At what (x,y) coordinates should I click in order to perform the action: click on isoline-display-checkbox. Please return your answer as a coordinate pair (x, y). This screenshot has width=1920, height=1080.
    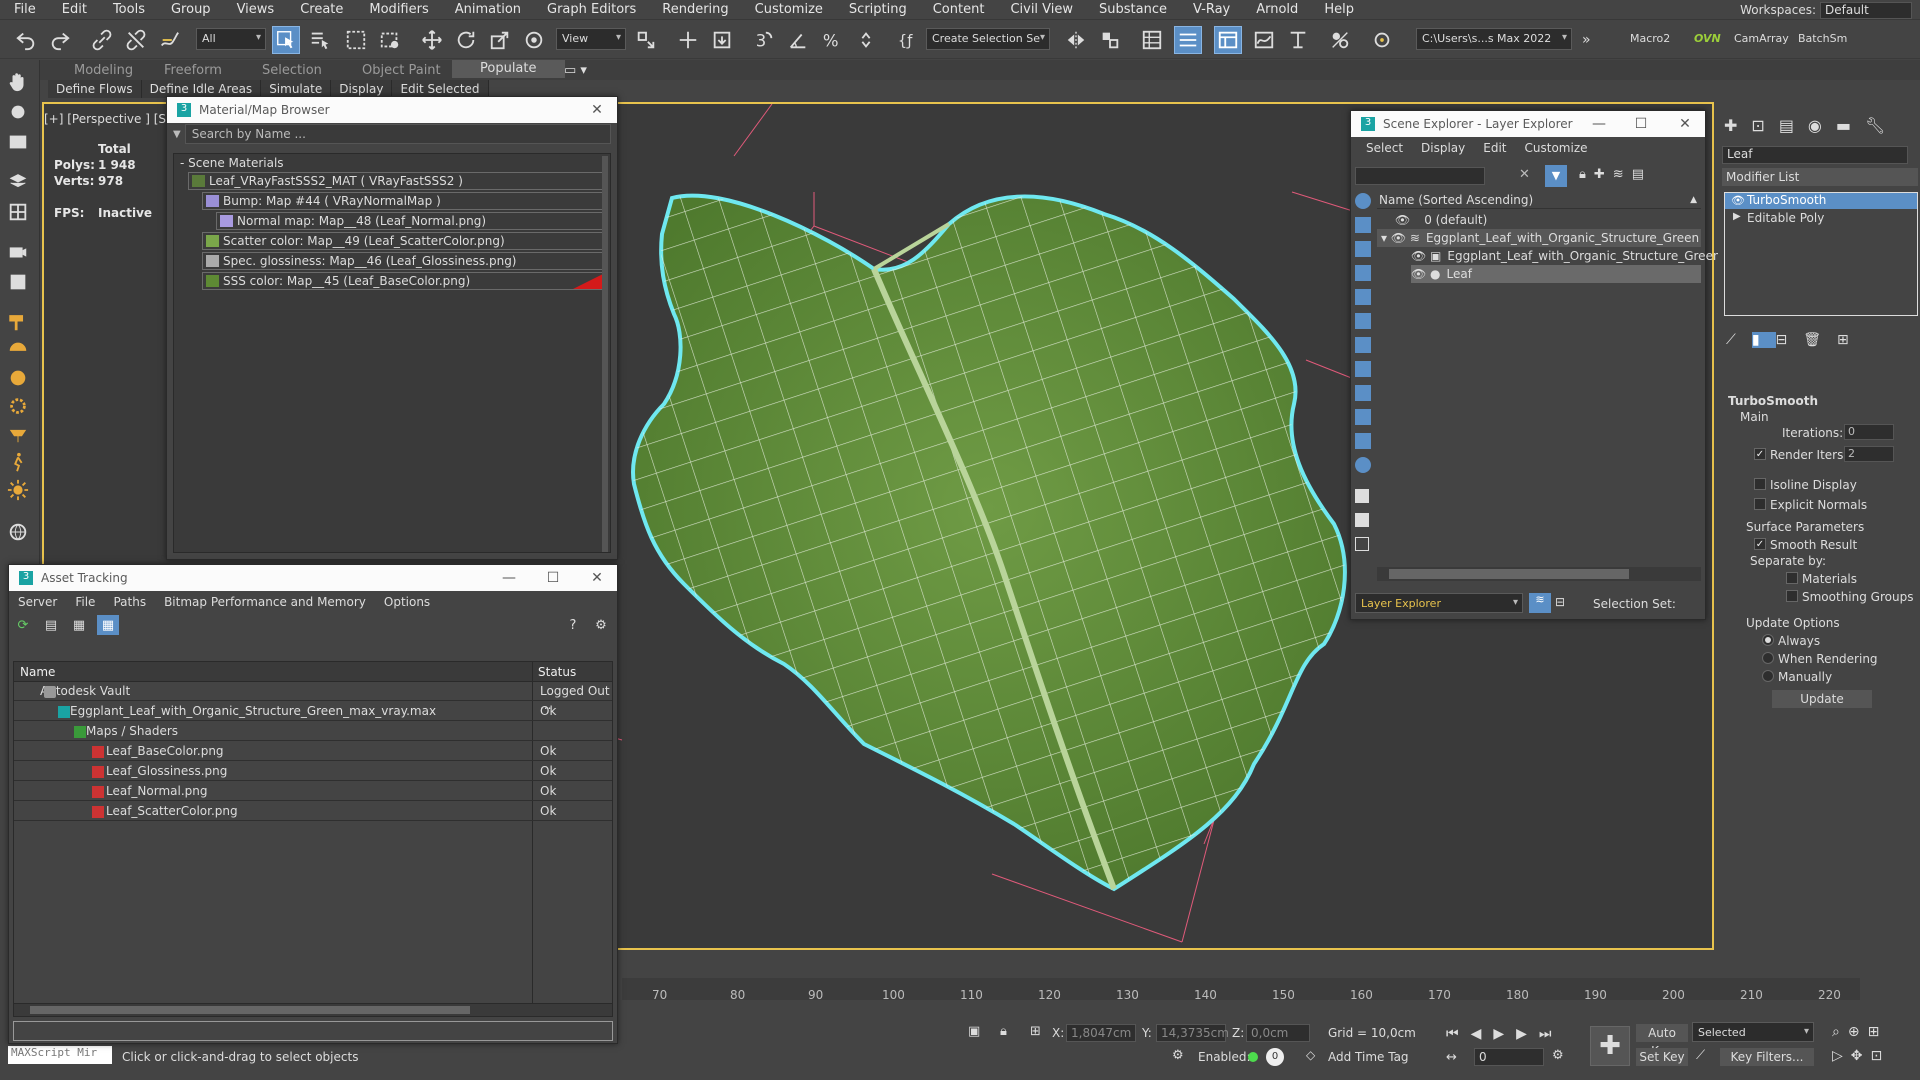
    Looking at the image, I should click on (1760, 484).